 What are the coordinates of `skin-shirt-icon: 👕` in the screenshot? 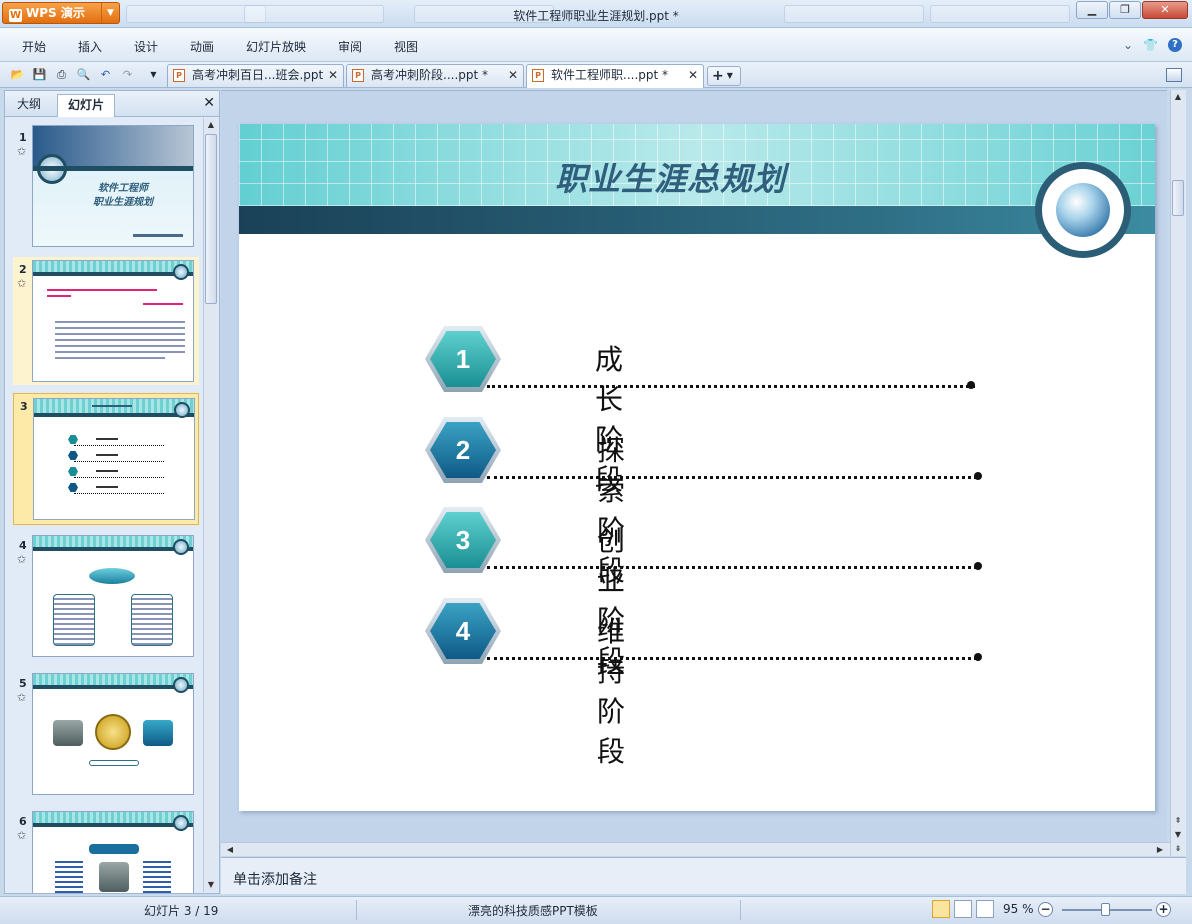 It's located at (1150, 45).